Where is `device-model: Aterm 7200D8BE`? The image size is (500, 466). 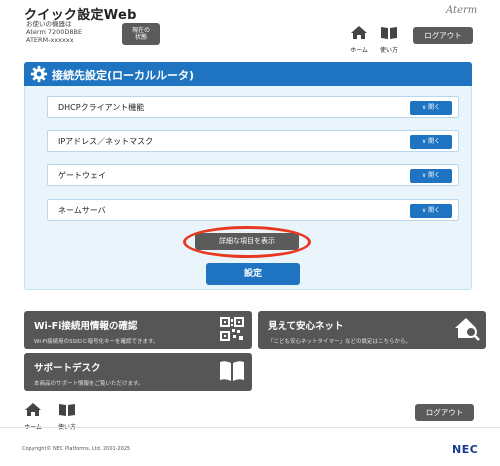 device-model: Aterm 7200D8BE is located at coordinates (54, 32).